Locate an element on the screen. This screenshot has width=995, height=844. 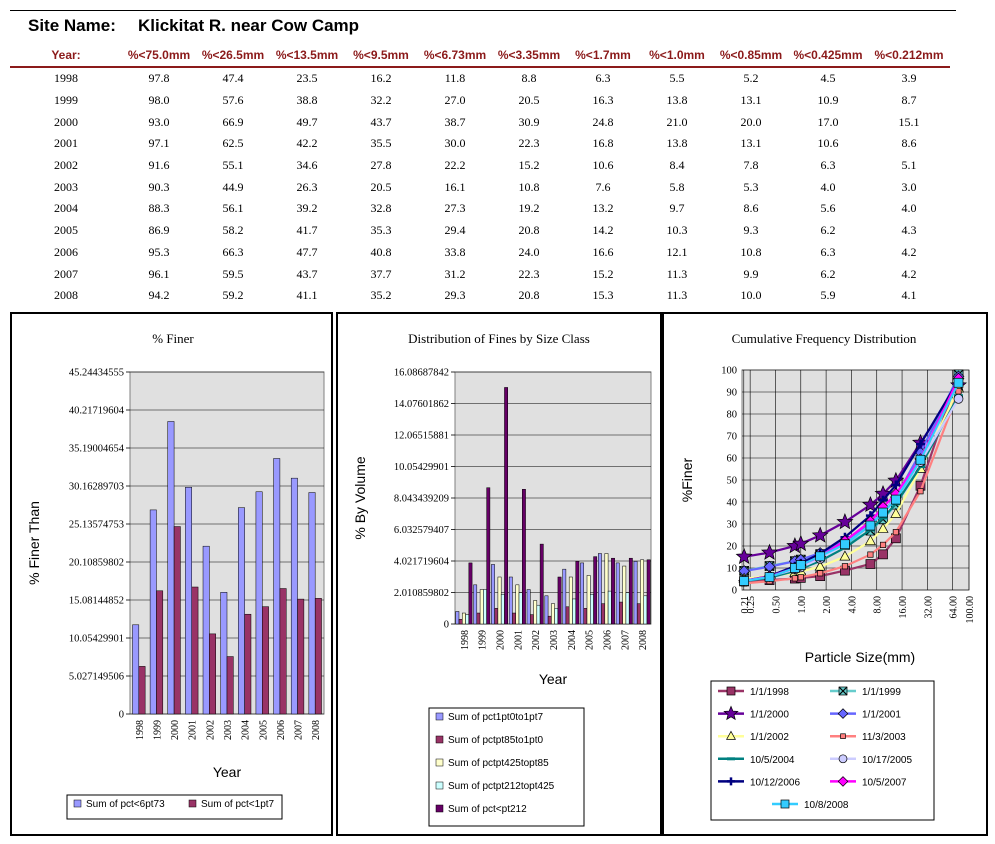
y-tick-label: 15.08144852 is located at coordinates (96, 601).